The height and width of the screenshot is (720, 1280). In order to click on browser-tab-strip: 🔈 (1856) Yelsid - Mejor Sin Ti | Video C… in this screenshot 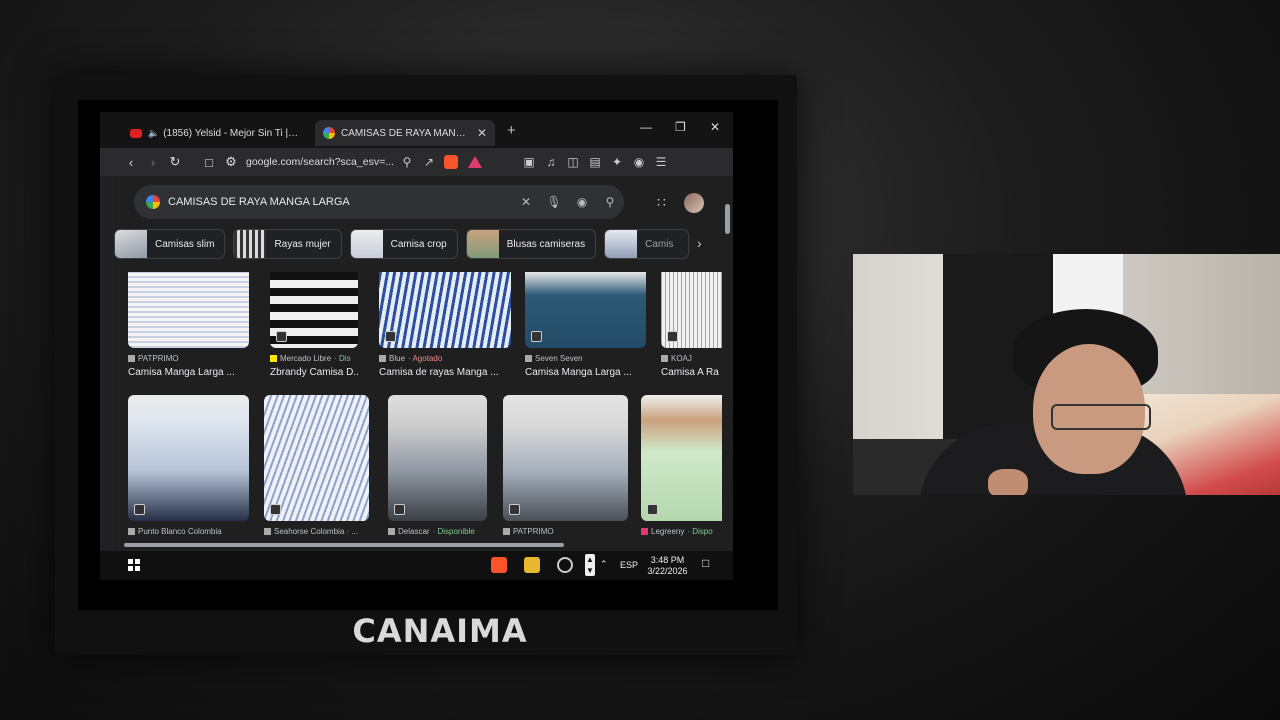, I will do `click(416, 130)`.